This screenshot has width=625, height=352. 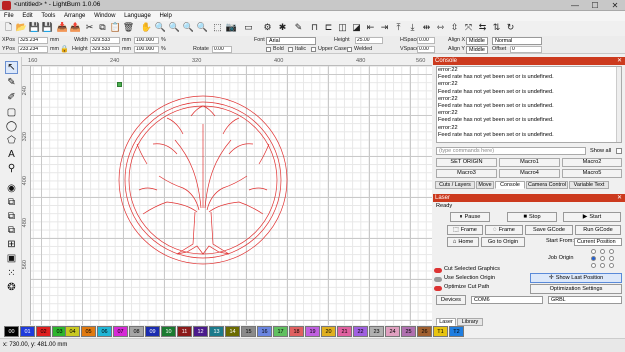 I want to click on layer-swatch-13: 13, so click(x=216, y=331).